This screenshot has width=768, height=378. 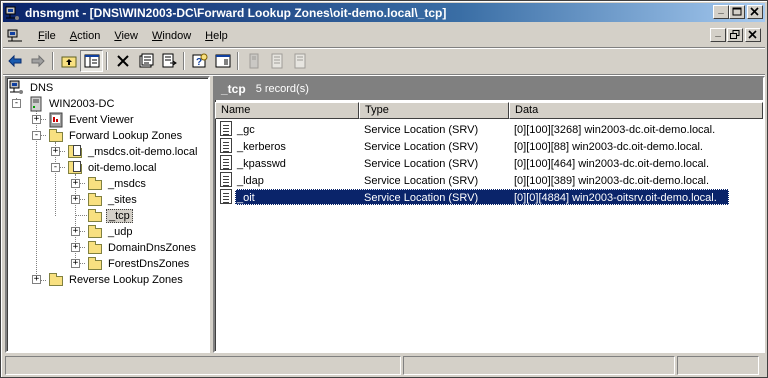 I want to click on server-icon, so click(x=253, y=61).